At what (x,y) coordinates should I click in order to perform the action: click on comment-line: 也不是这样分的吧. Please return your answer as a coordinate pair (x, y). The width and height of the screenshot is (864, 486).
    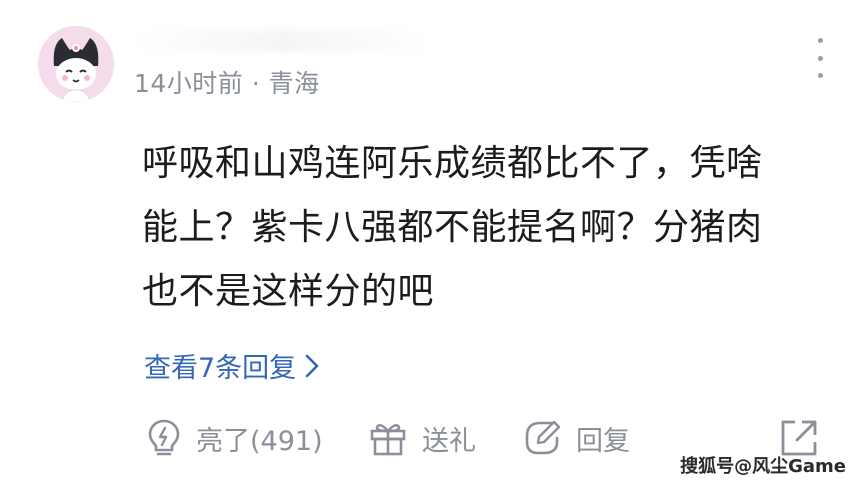
    Looking at the image, I should click on (288, 291).